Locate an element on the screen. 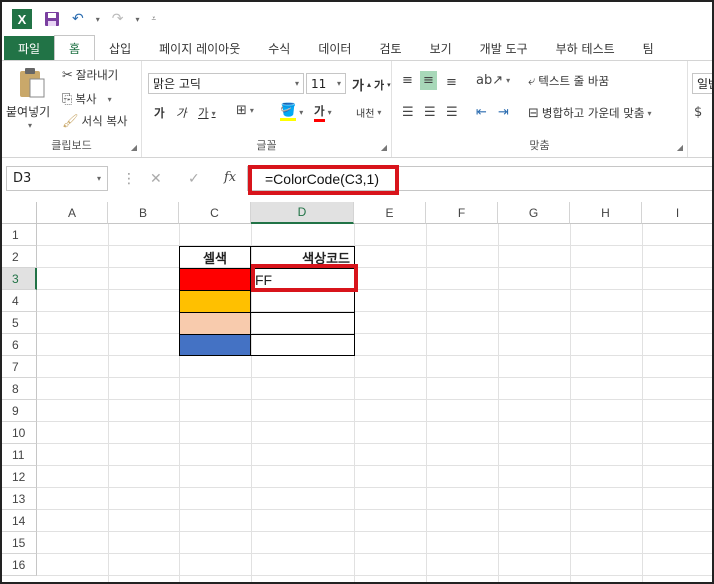 The image size is (714, 584). enter-icon: ✓ is located at coordinates (194, 179).